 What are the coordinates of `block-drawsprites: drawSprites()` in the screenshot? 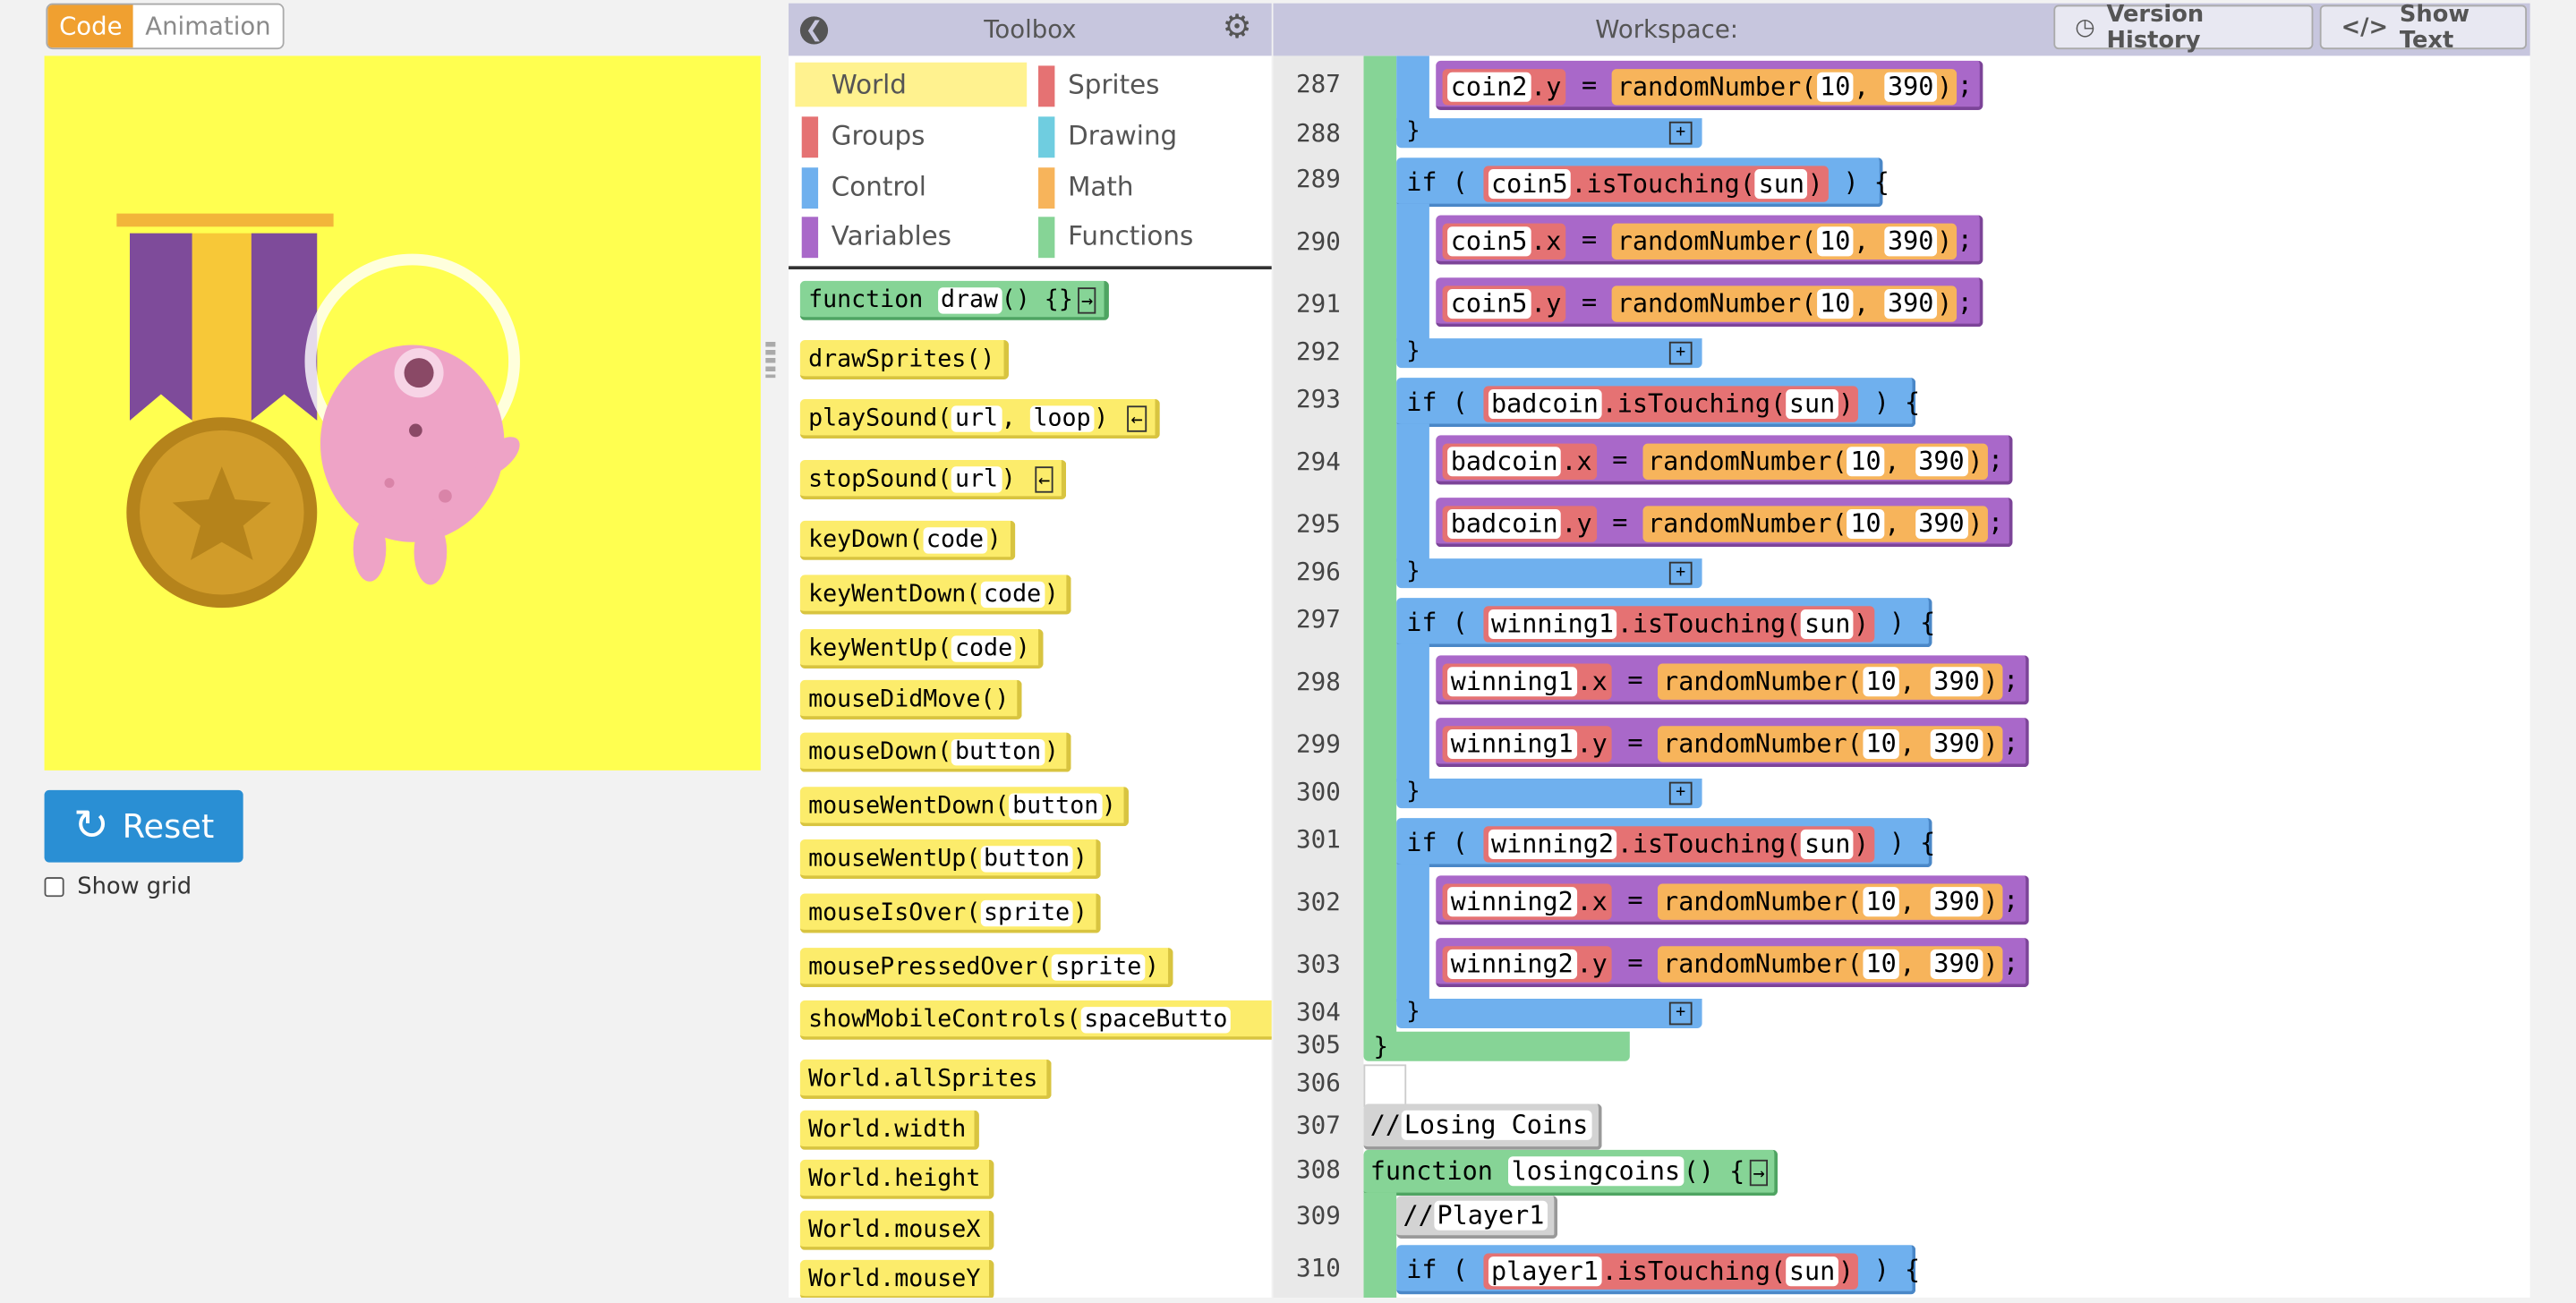 It's located at (904, 360).